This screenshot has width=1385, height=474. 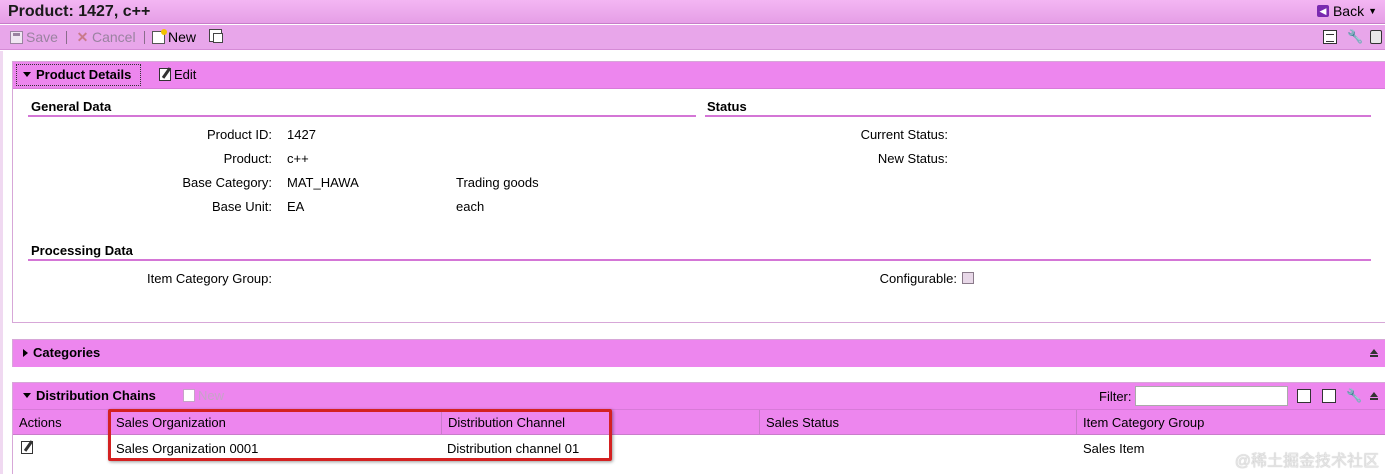 What do you see at coordinates (1, 262) in the screenshot?
I see `page-left-border` at bounding box center [1, 262].